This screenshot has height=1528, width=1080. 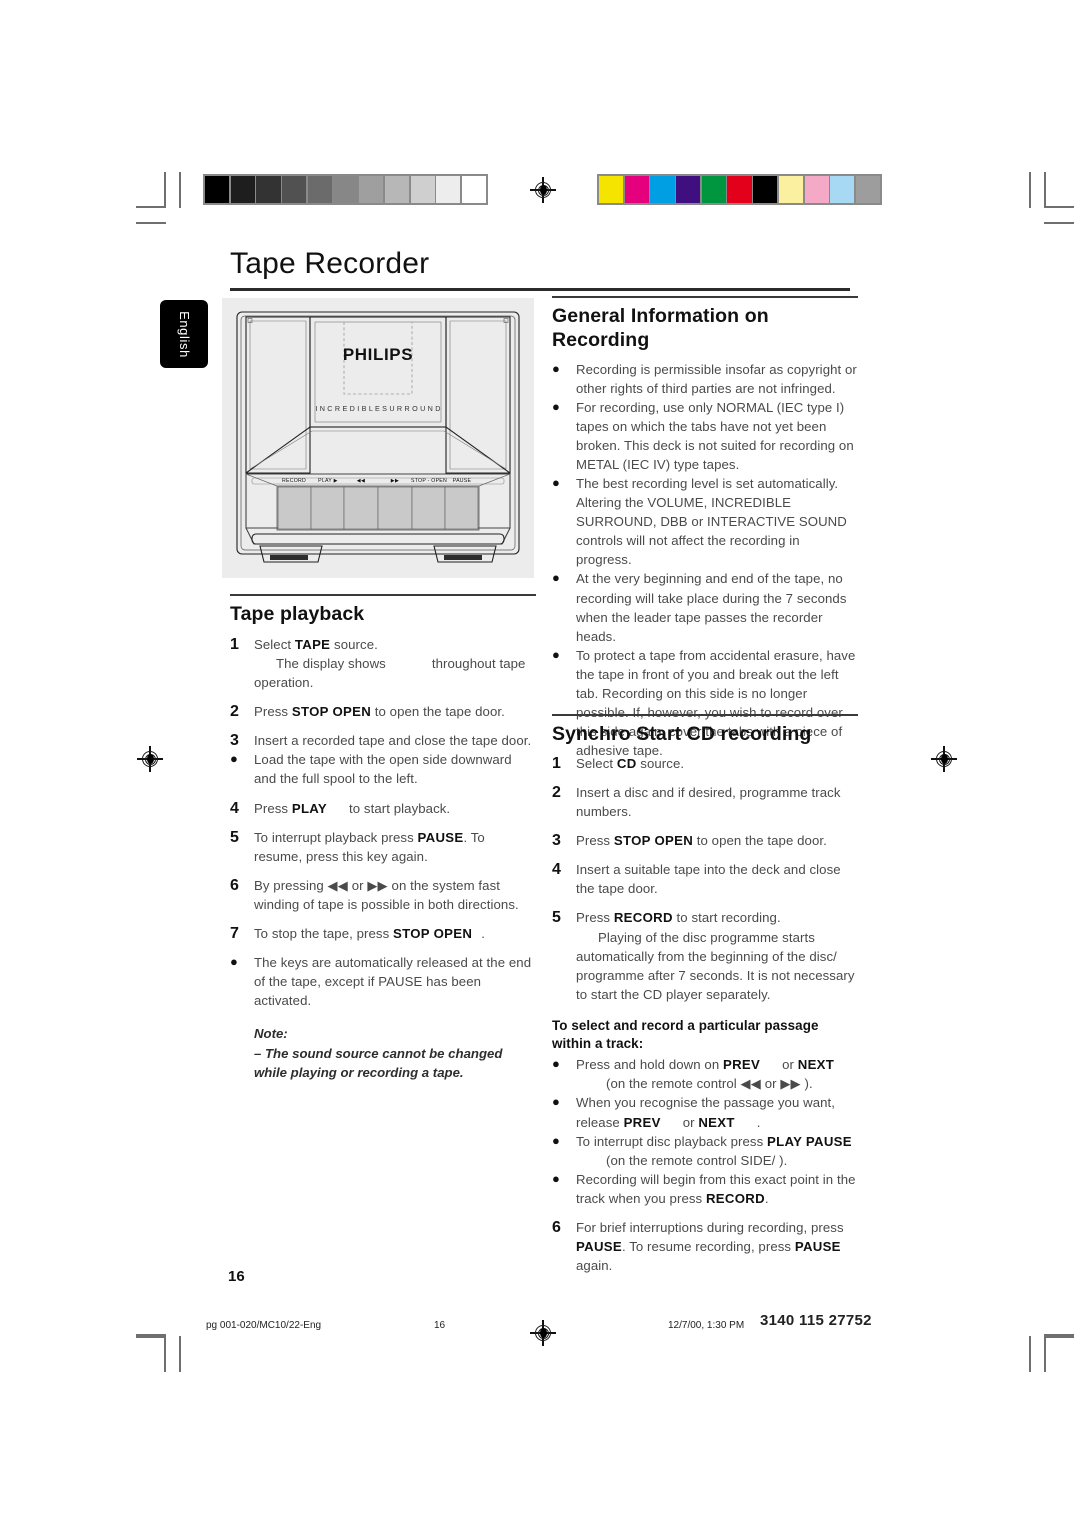 I want to click on crop-mark-bottom-right-bar, so click(x=1030, y=1354).